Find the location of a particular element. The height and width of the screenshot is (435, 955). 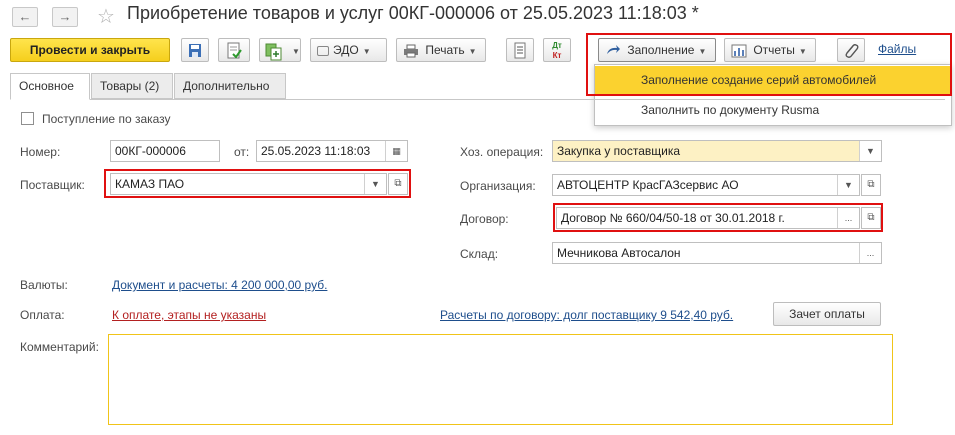

create-based-on-button: ▼ is located at coordinates (280, 50).